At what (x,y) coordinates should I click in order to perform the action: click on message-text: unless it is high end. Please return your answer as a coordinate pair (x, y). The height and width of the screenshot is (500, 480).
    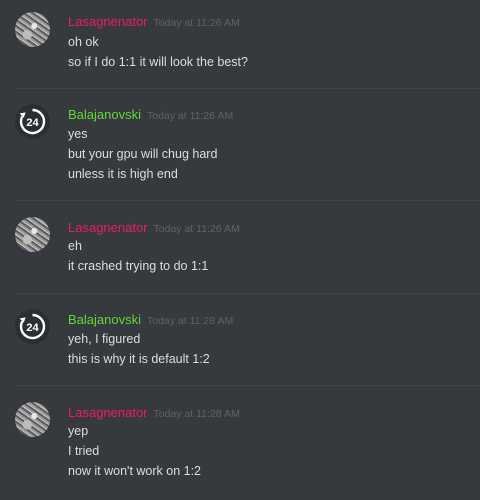
    Looking at the image, I should click on (123, 174).